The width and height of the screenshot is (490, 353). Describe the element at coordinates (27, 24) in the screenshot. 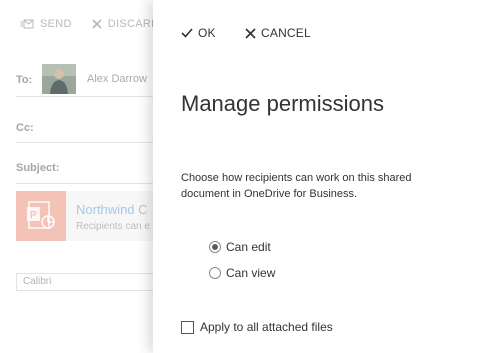

I see `send-icon` at that location.